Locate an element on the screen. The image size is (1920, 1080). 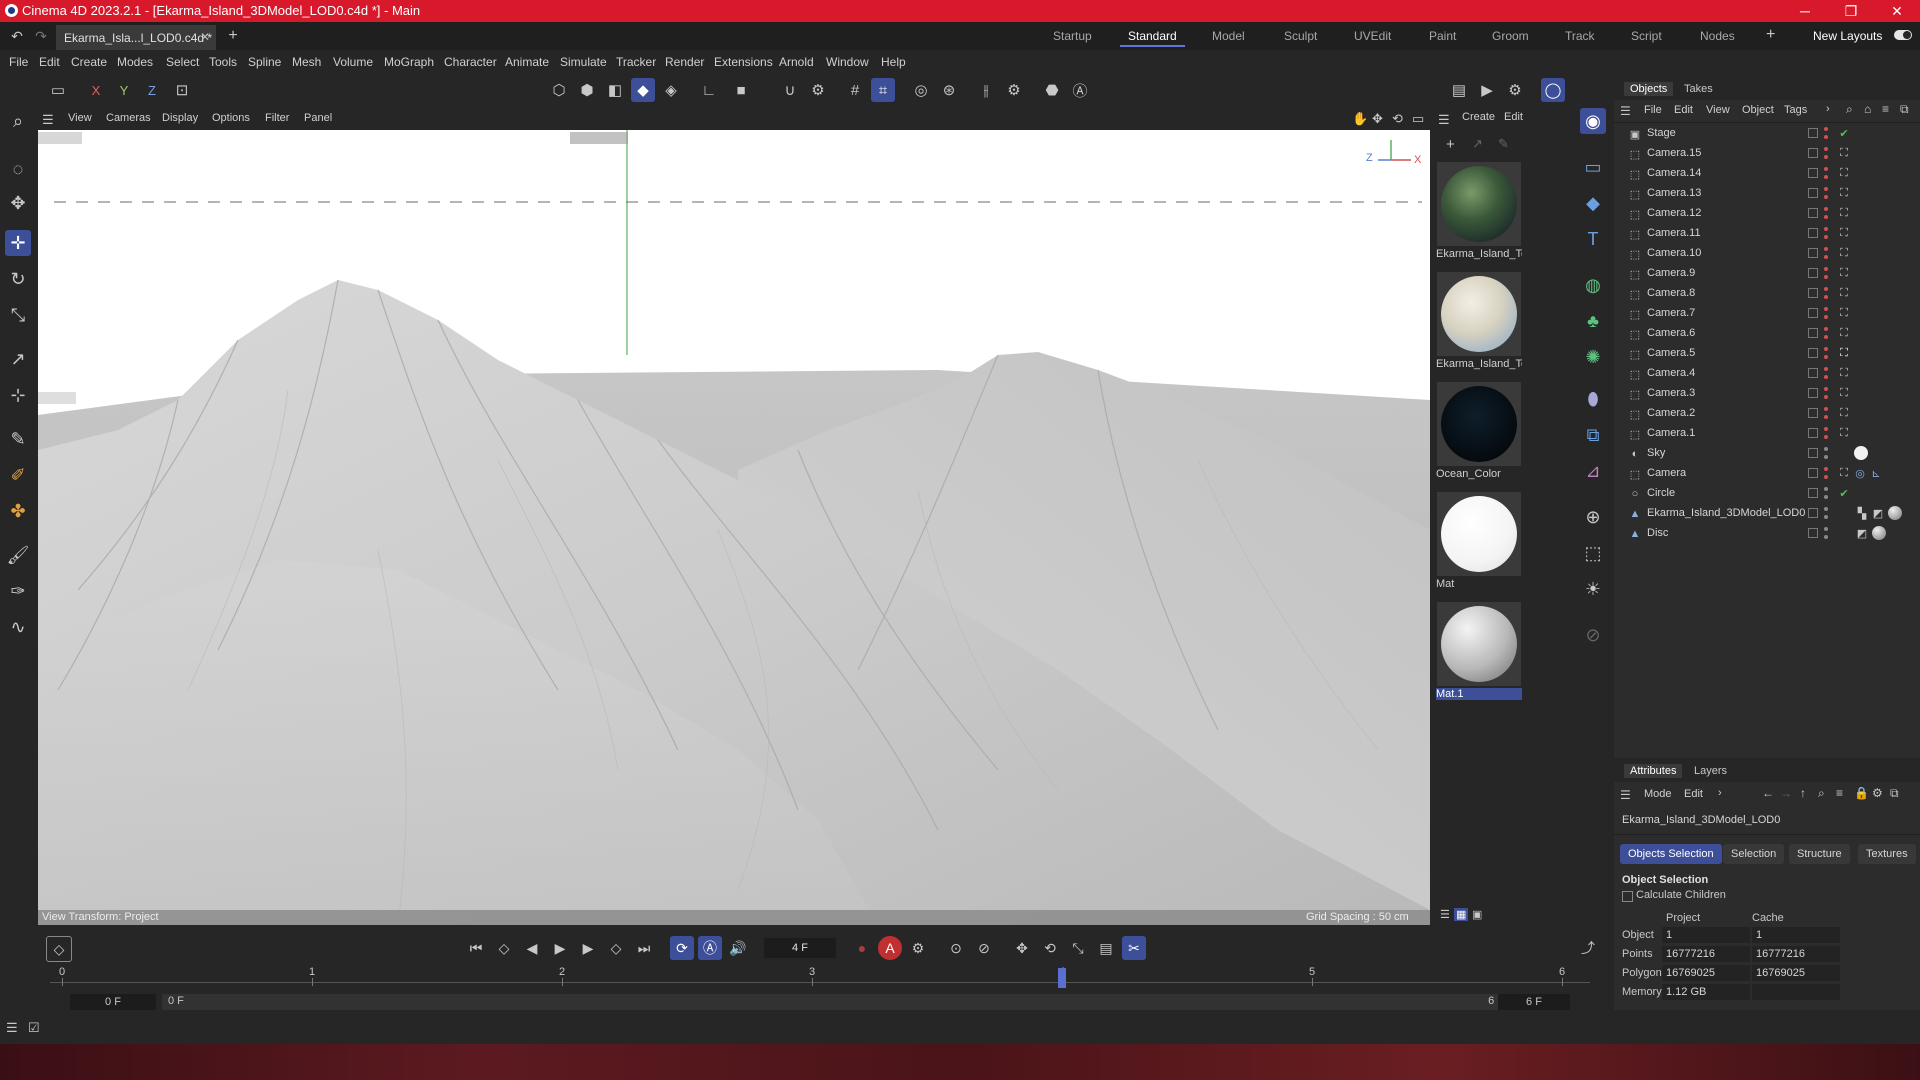
spline-rectangle-icon: ▭ is located at coordinates (1593, 167).